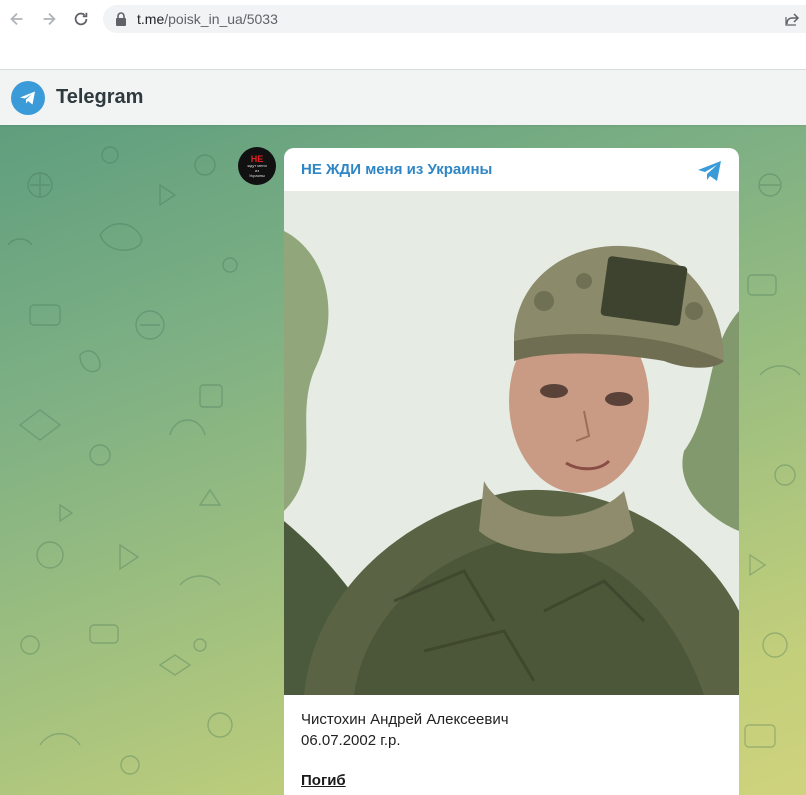  What do you see at coordinates (405, 719) in the screenshot?
I see `caption-name: Чистохин Андрей Алексеевич` at bounding box center [405, 719].